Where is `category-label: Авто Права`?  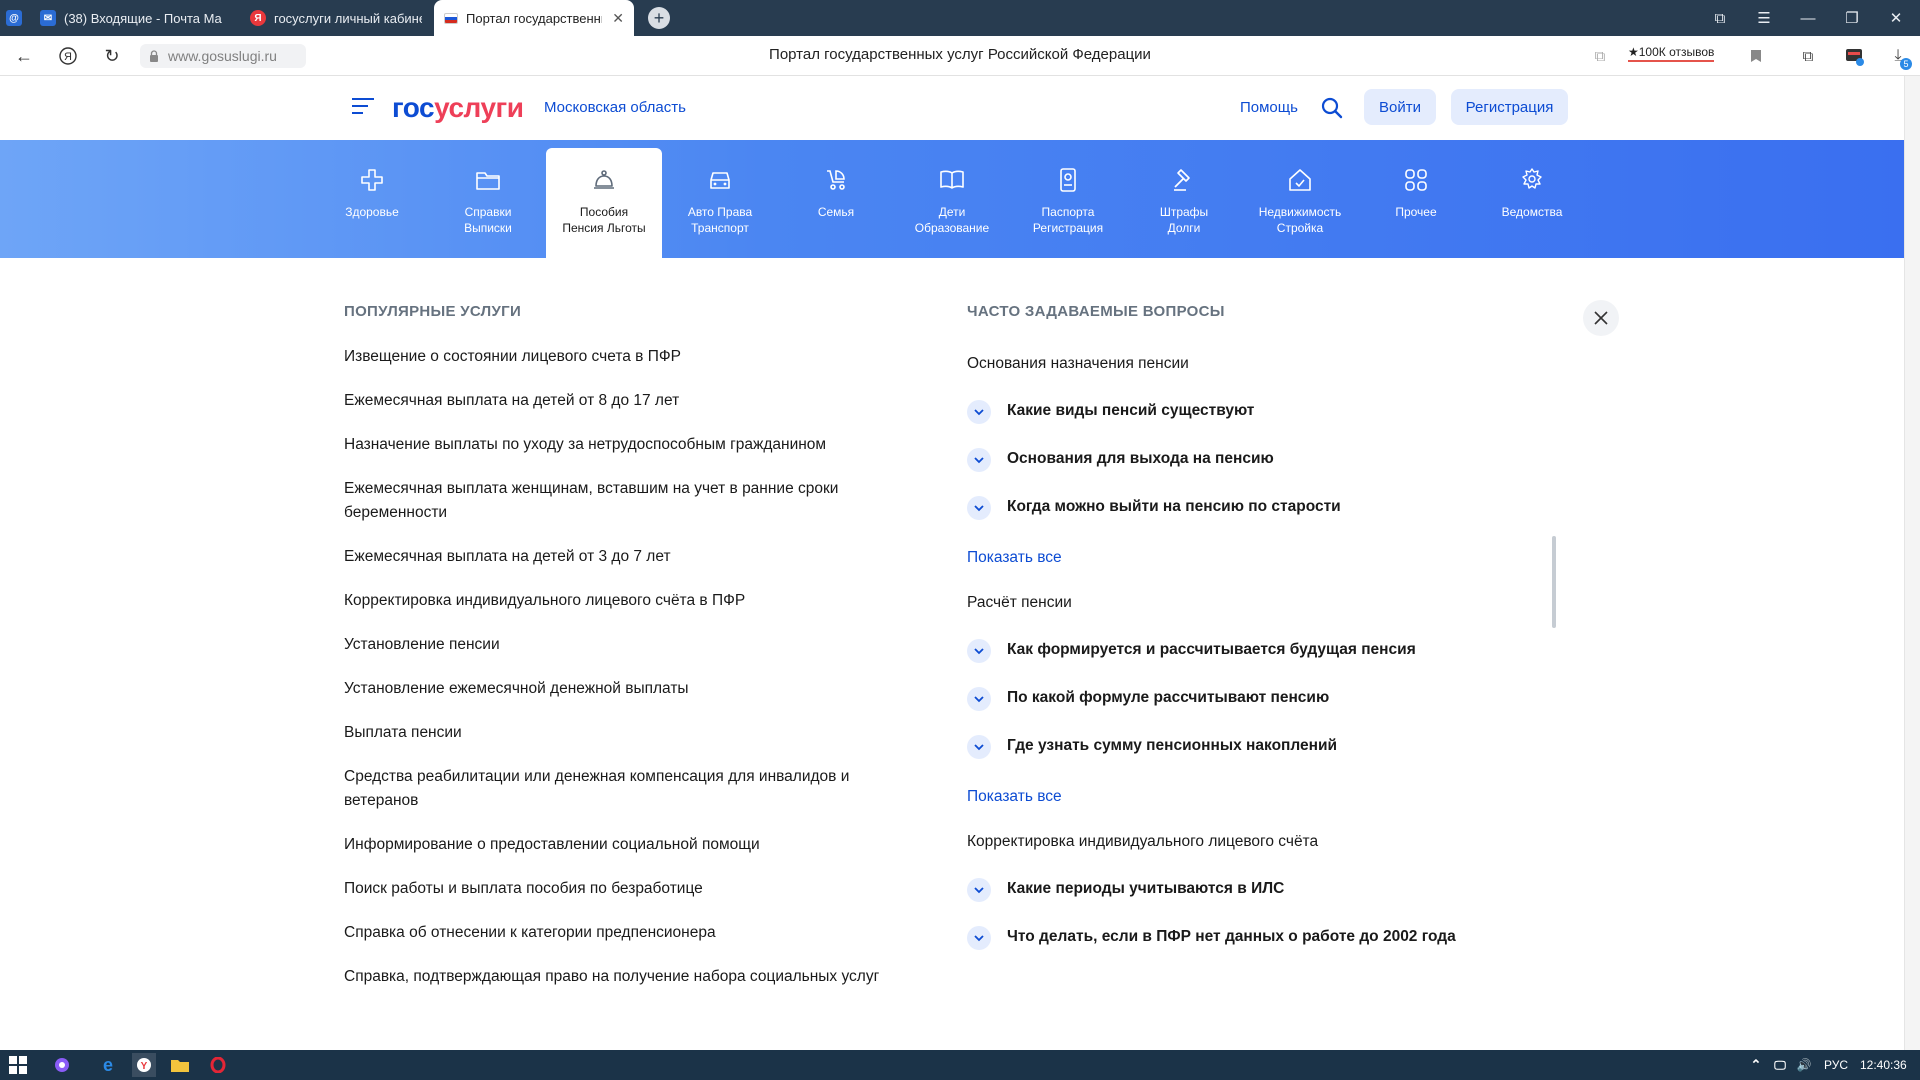 category-label: Авто Права is located at coordinates (720, 212).